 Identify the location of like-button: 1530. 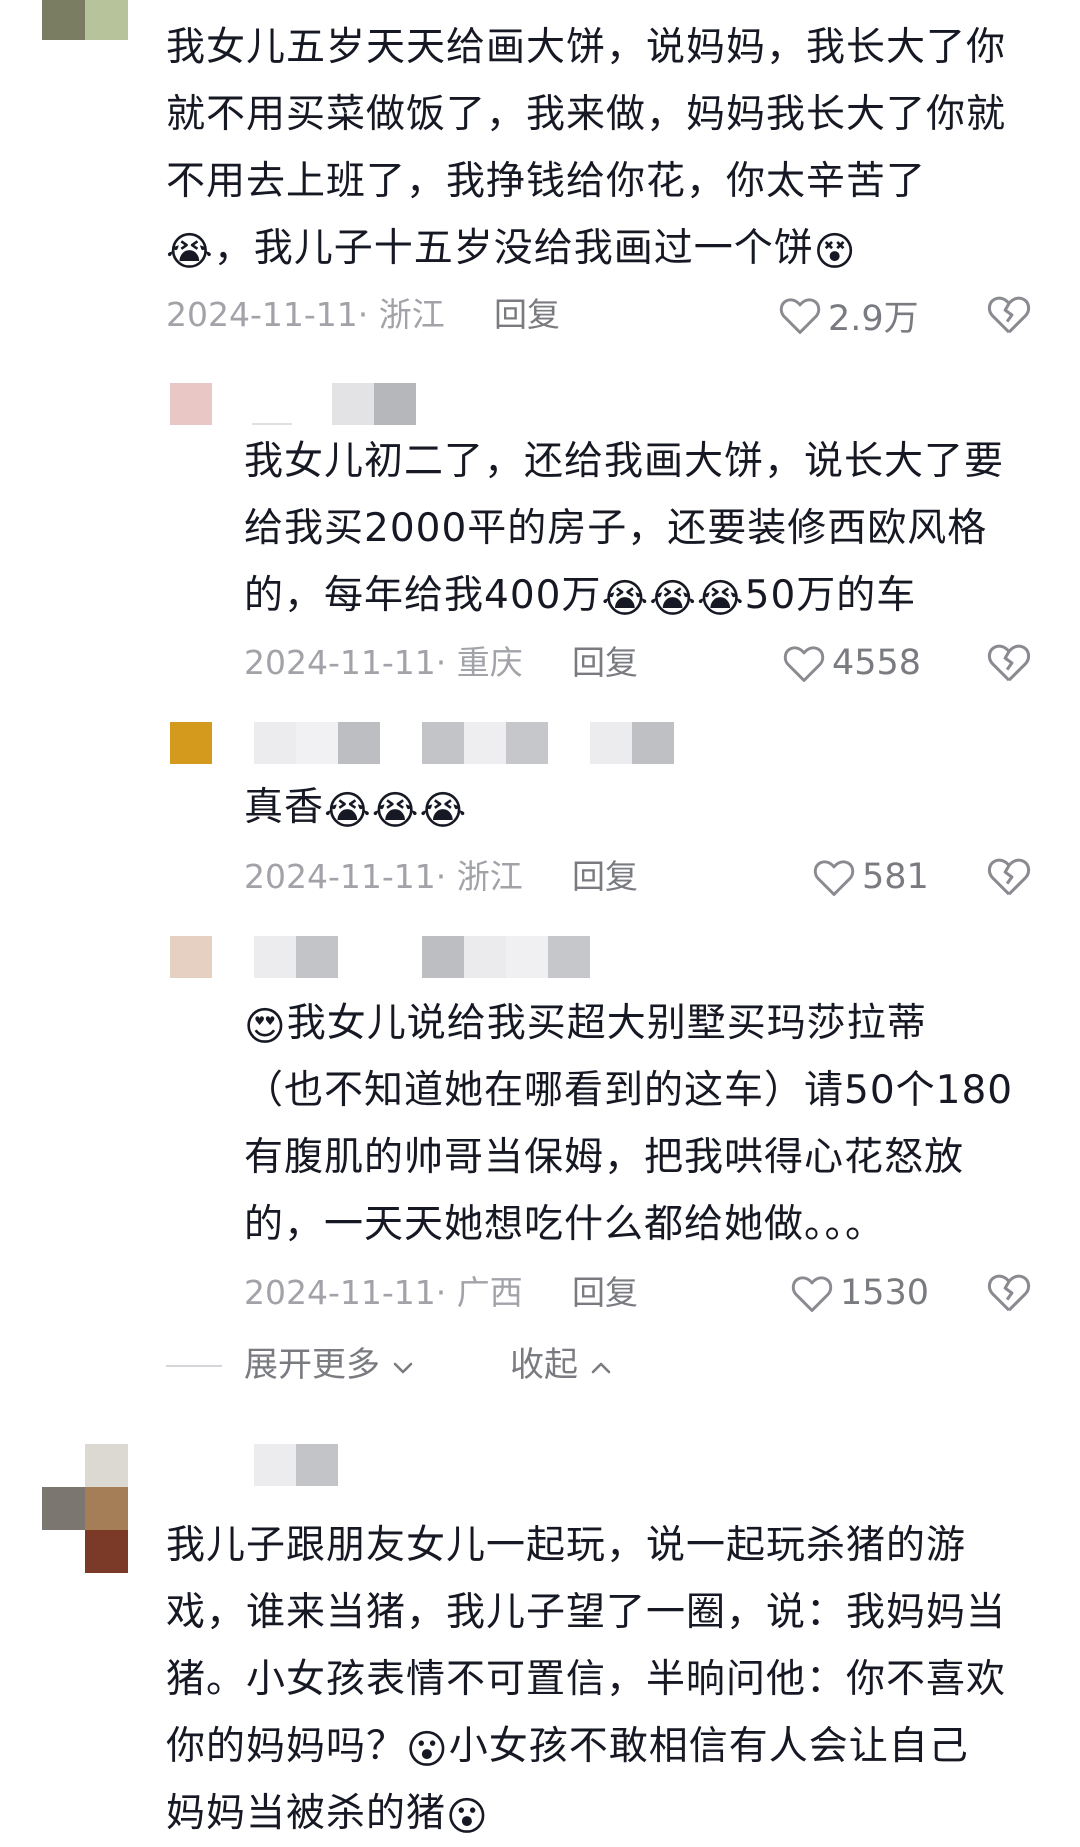
(859, 1293).